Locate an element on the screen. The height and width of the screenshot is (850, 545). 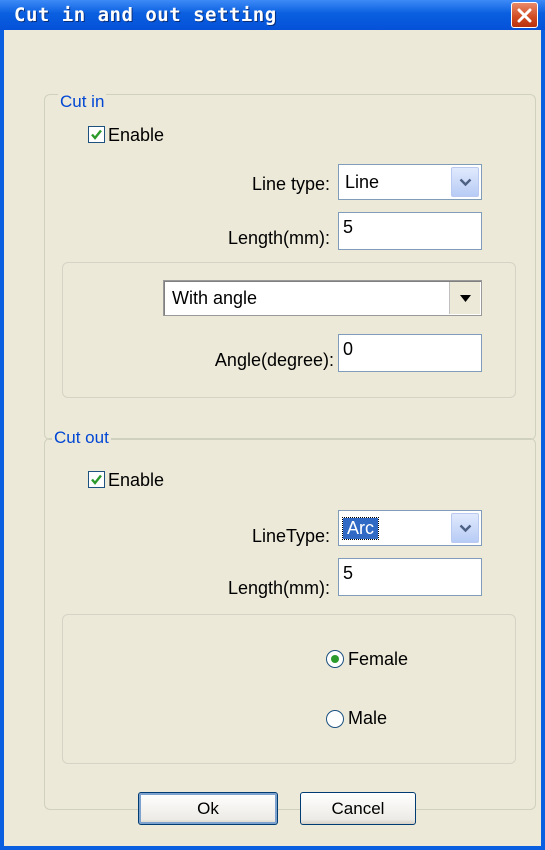
cut-in-line-type-value: Line is located at coordinates (362, 182).